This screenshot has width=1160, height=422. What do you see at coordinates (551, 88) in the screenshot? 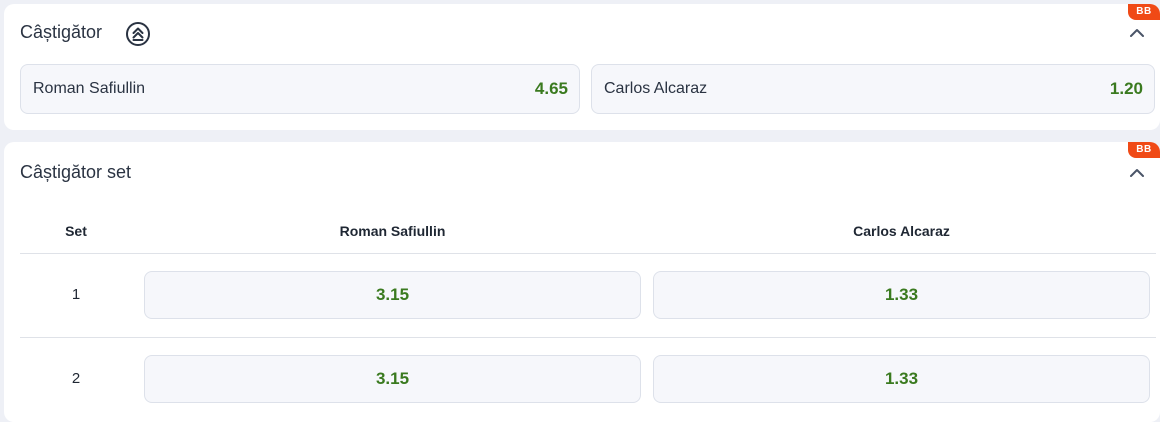
I see `selection-odds: 4.65` at bounding box center [551, 88].